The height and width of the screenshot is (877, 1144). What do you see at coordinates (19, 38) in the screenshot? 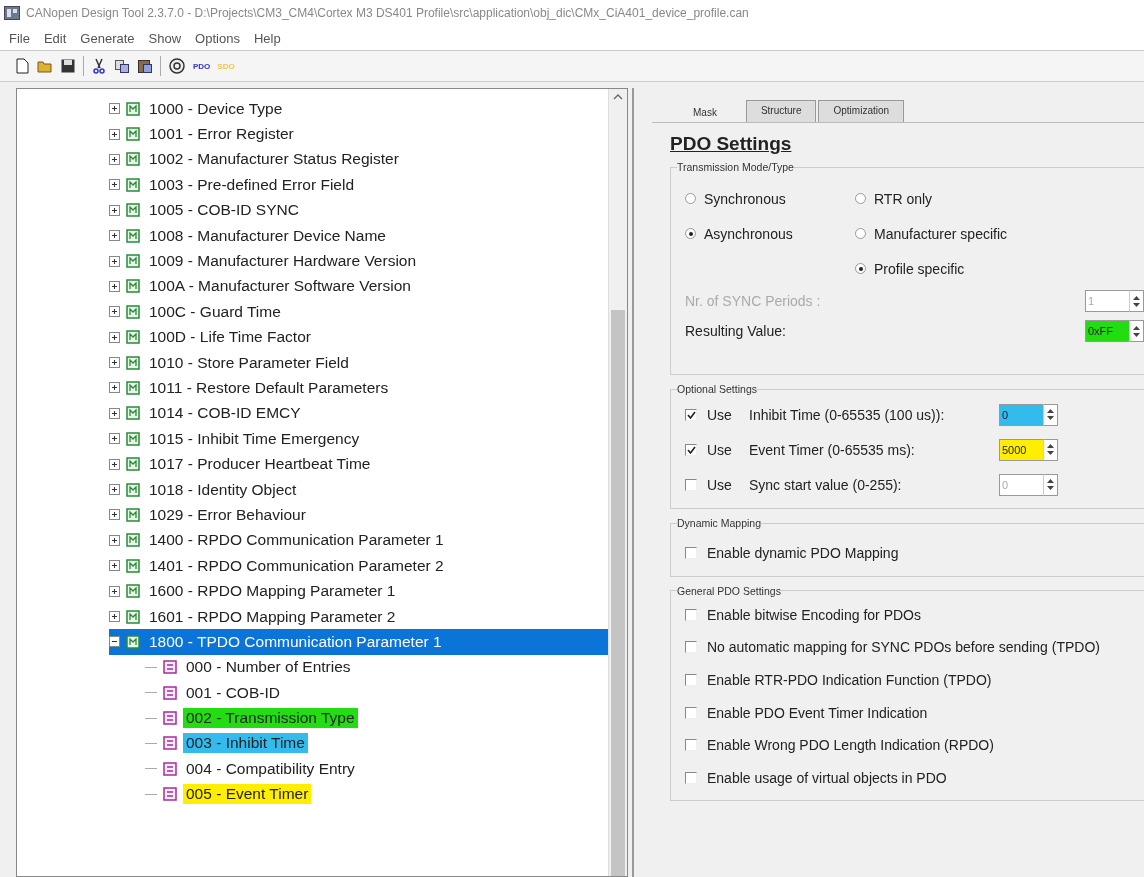
I see `menu-item: File` at bounding box center [19, 38].